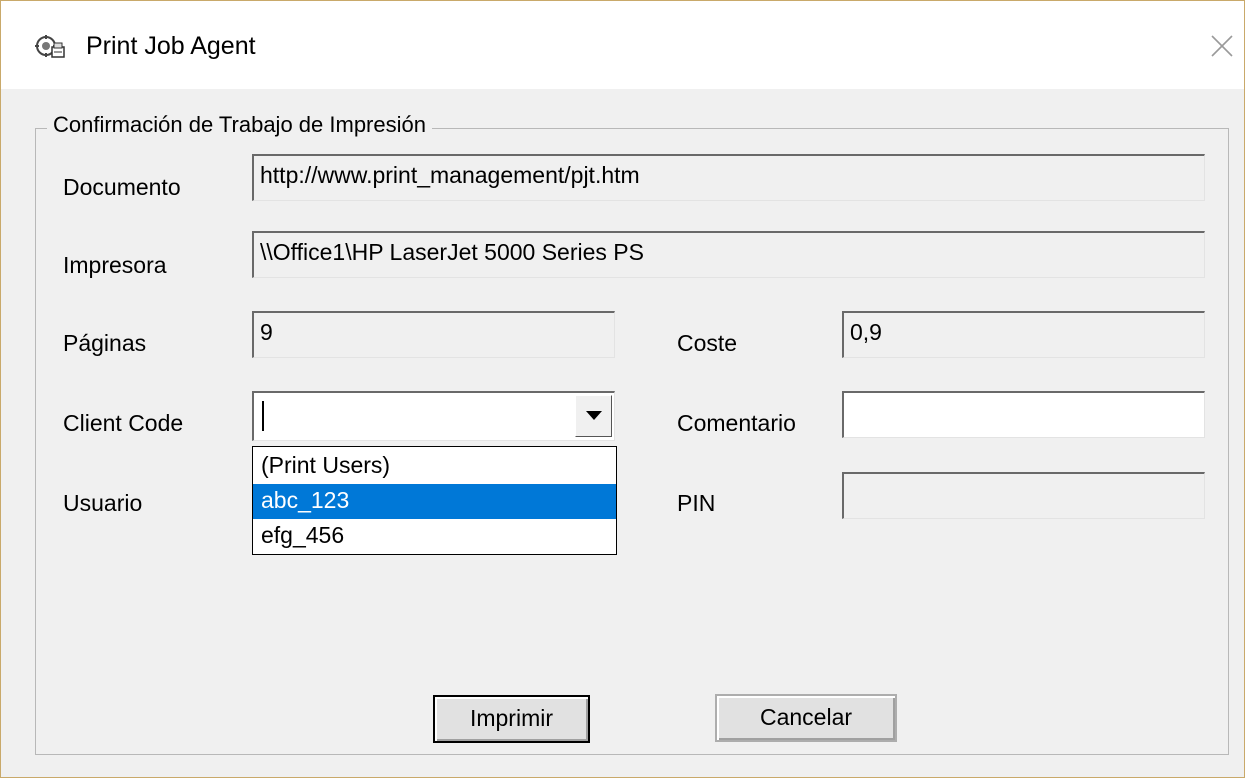  Describe the element at coordinates (1023, 495) in the screenshot. I see `pin-field` at that location.